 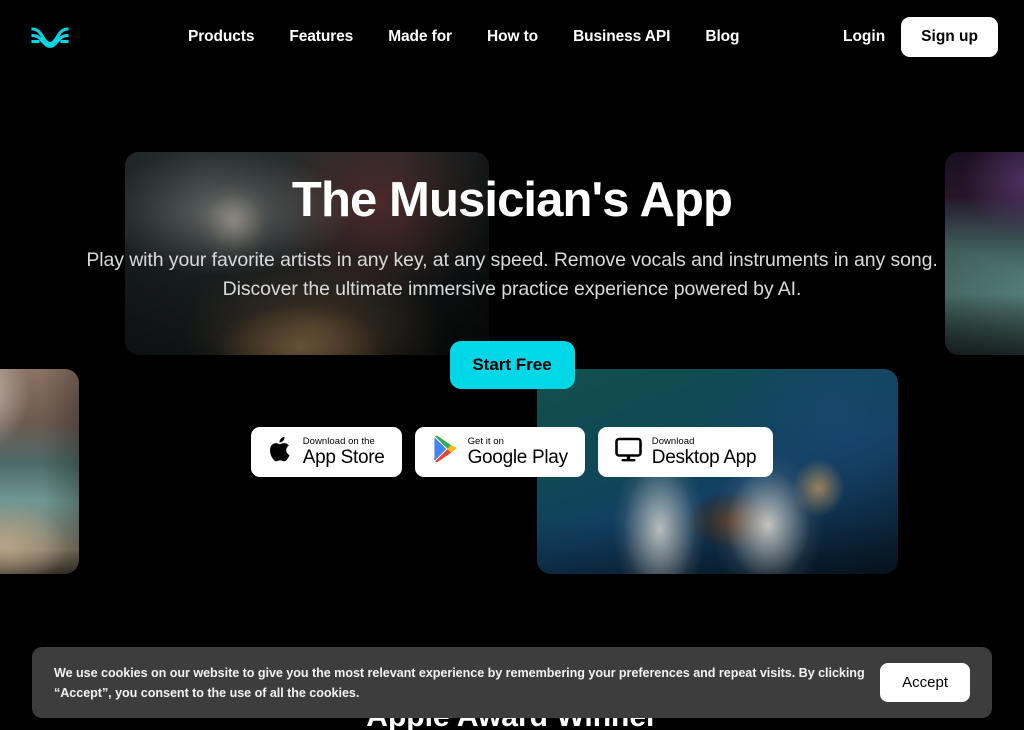 What do you see at coordinates (321, 37) in the screenshot?
I see `nav-item-features: Features` at bounding box center [321, 37].